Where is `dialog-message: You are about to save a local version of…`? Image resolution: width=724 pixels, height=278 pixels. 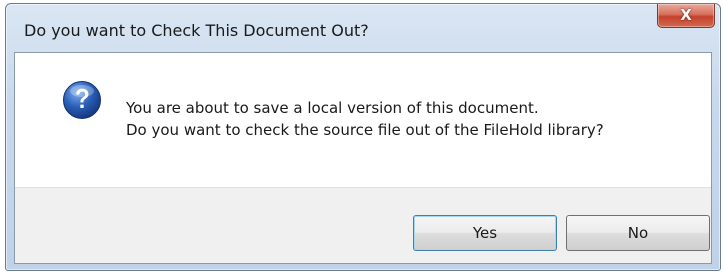
dialog-message: You are about to save a local version of… is located at coordinates (365, 119).